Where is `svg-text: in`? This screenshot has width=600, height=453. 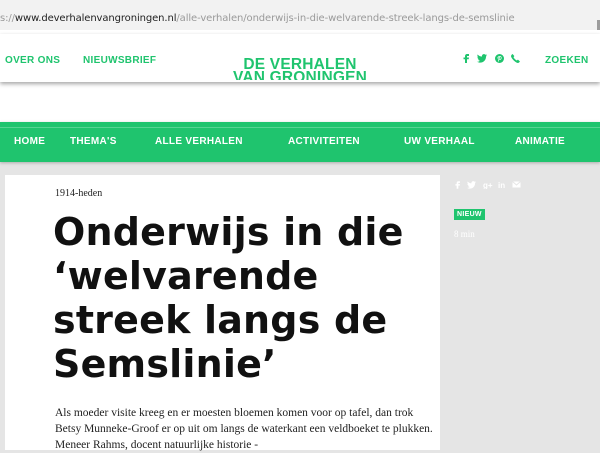
svg-text: in is located at coordinates (501, 185).